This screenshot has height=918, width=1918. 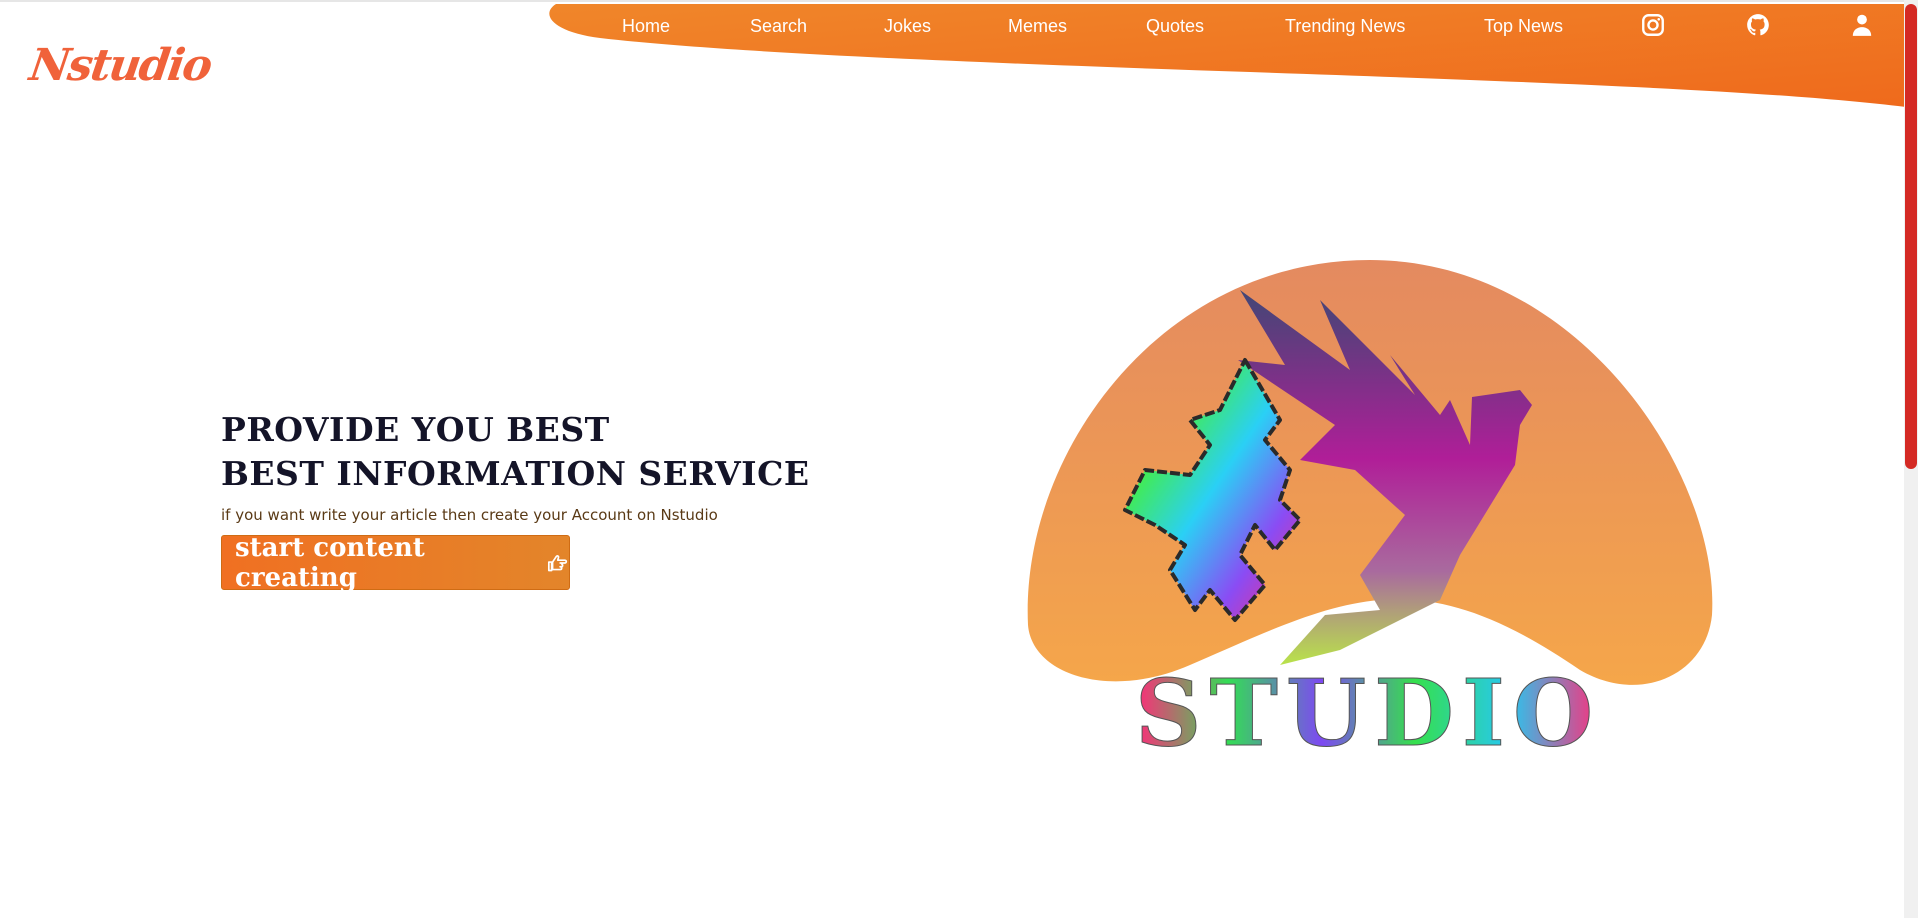 I want to click on cta-label: start content creating, so click(x=330, y=562).